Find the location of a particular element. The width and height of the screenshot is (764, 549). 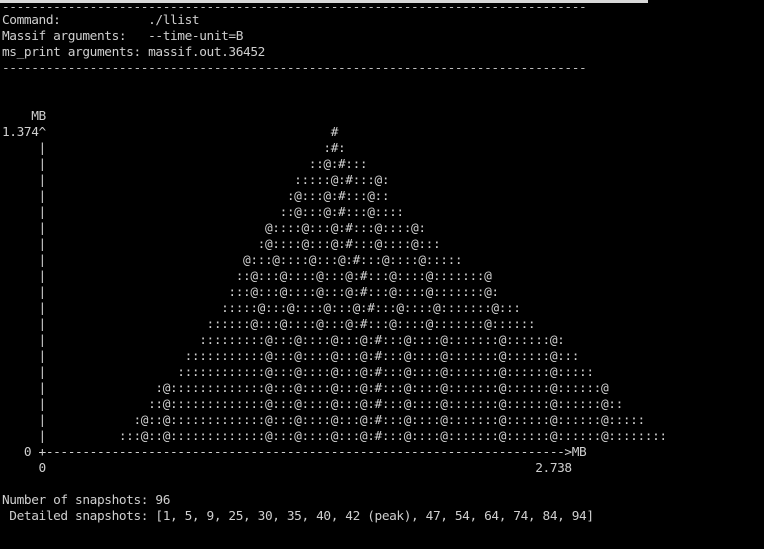

graph-row: | ::@:::@:#:::@:::: is located at coordinates (203, 212).